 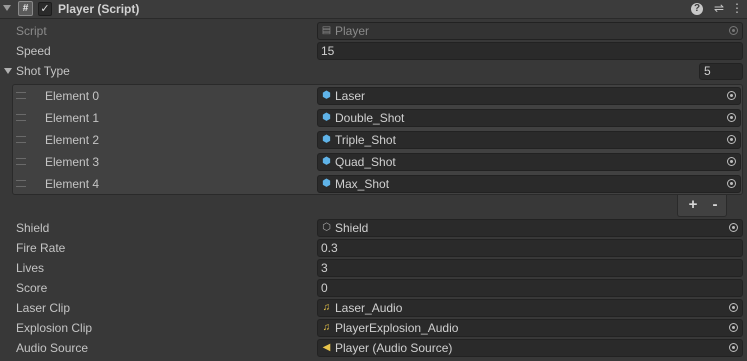 I want to click on audio-source-value: Player (Audio Source), so click(x=394, y=348).